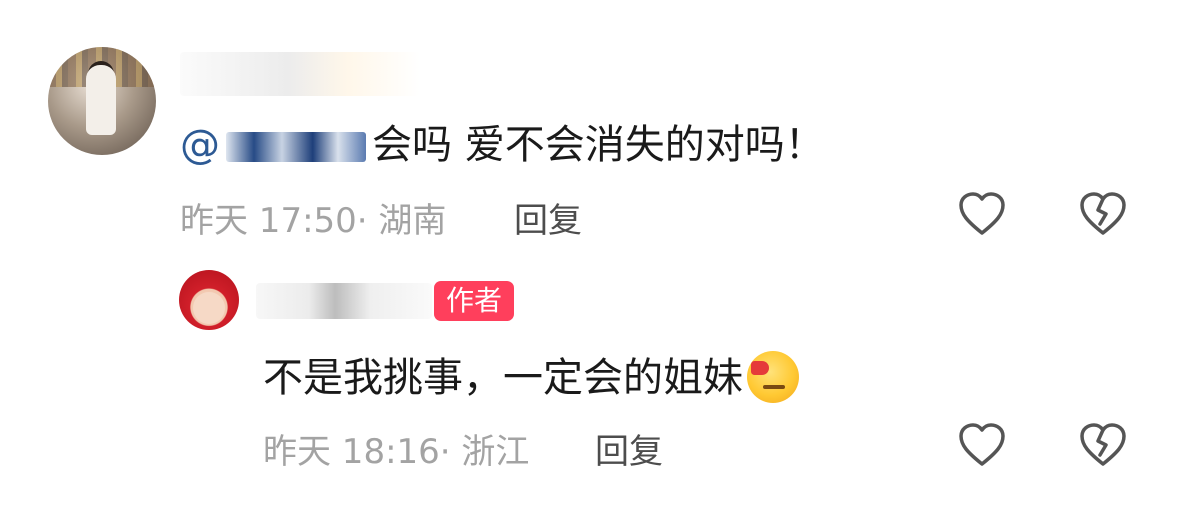 The height and width of the screenshot is (517, 1178). Describe the element at coordinates (344, 301) in the screenshot. I see `author-username-redacted` at that location.